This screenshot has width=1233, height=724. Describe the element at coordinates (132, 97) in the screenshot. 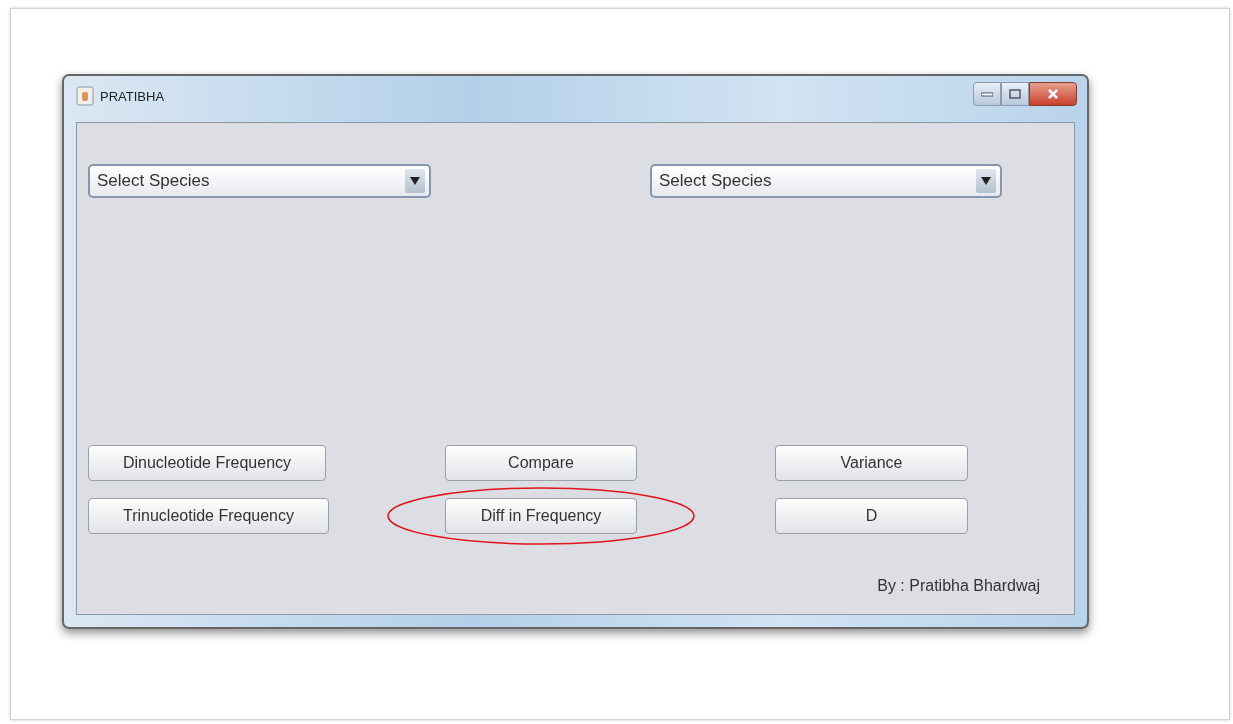

I see `window-title: PRATIBHA` at that location.